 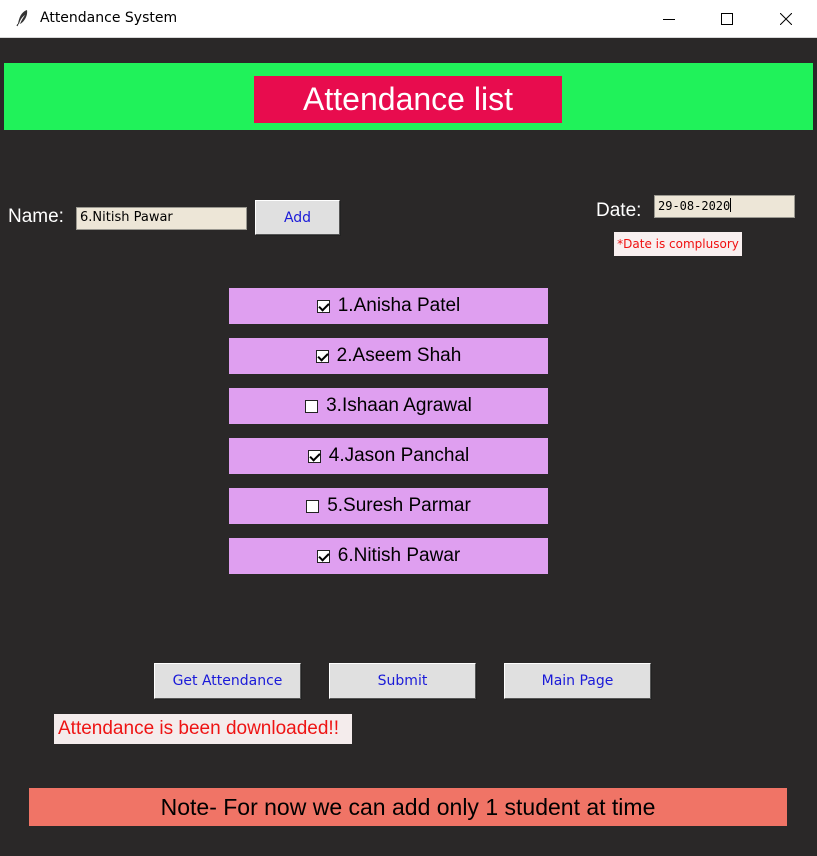 What do you see at coordinates (408, 99) in the screenshot?
I see `page-title: Attendance list` at bounding box center [408, 99].